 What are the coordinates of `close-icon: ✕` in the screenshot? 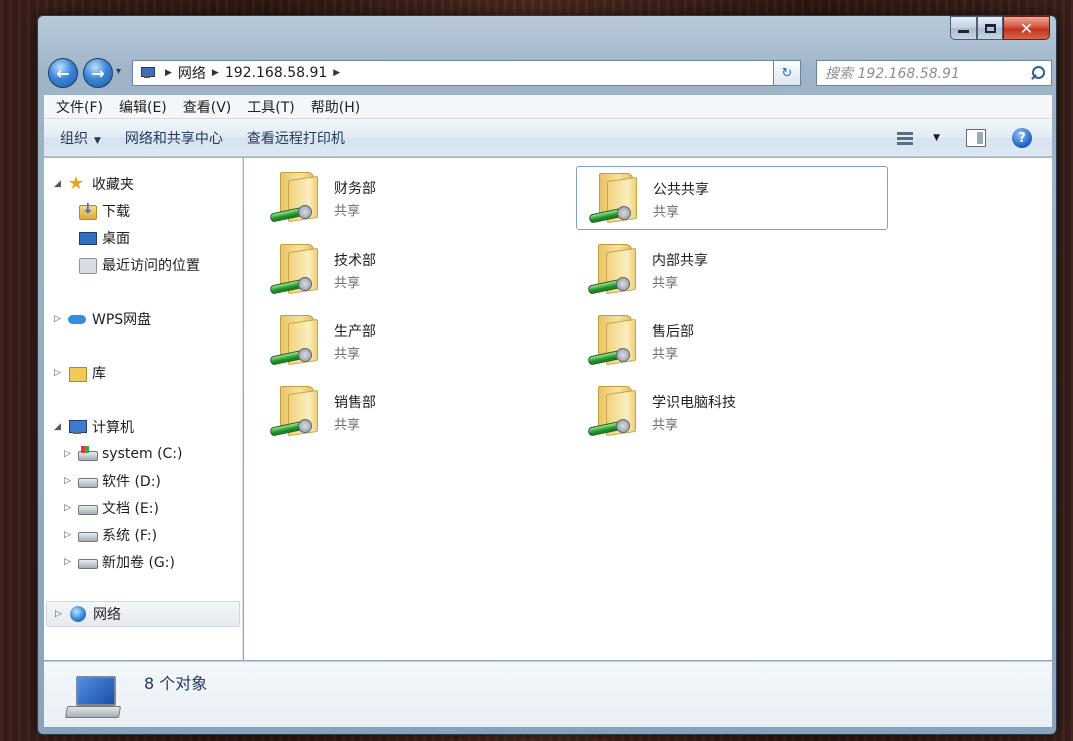 It's located at (1026, 28).